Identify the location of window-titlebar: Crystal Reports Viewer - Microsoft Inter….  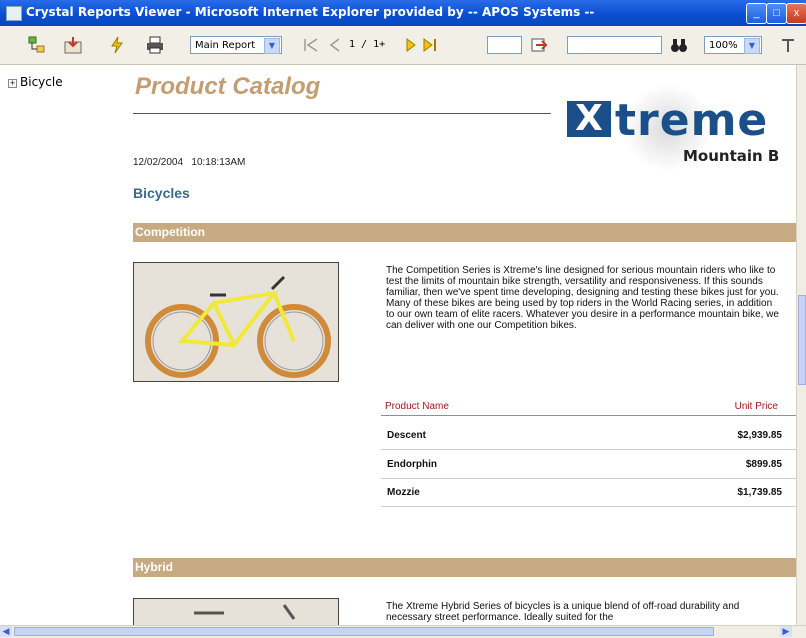
(403, 13).